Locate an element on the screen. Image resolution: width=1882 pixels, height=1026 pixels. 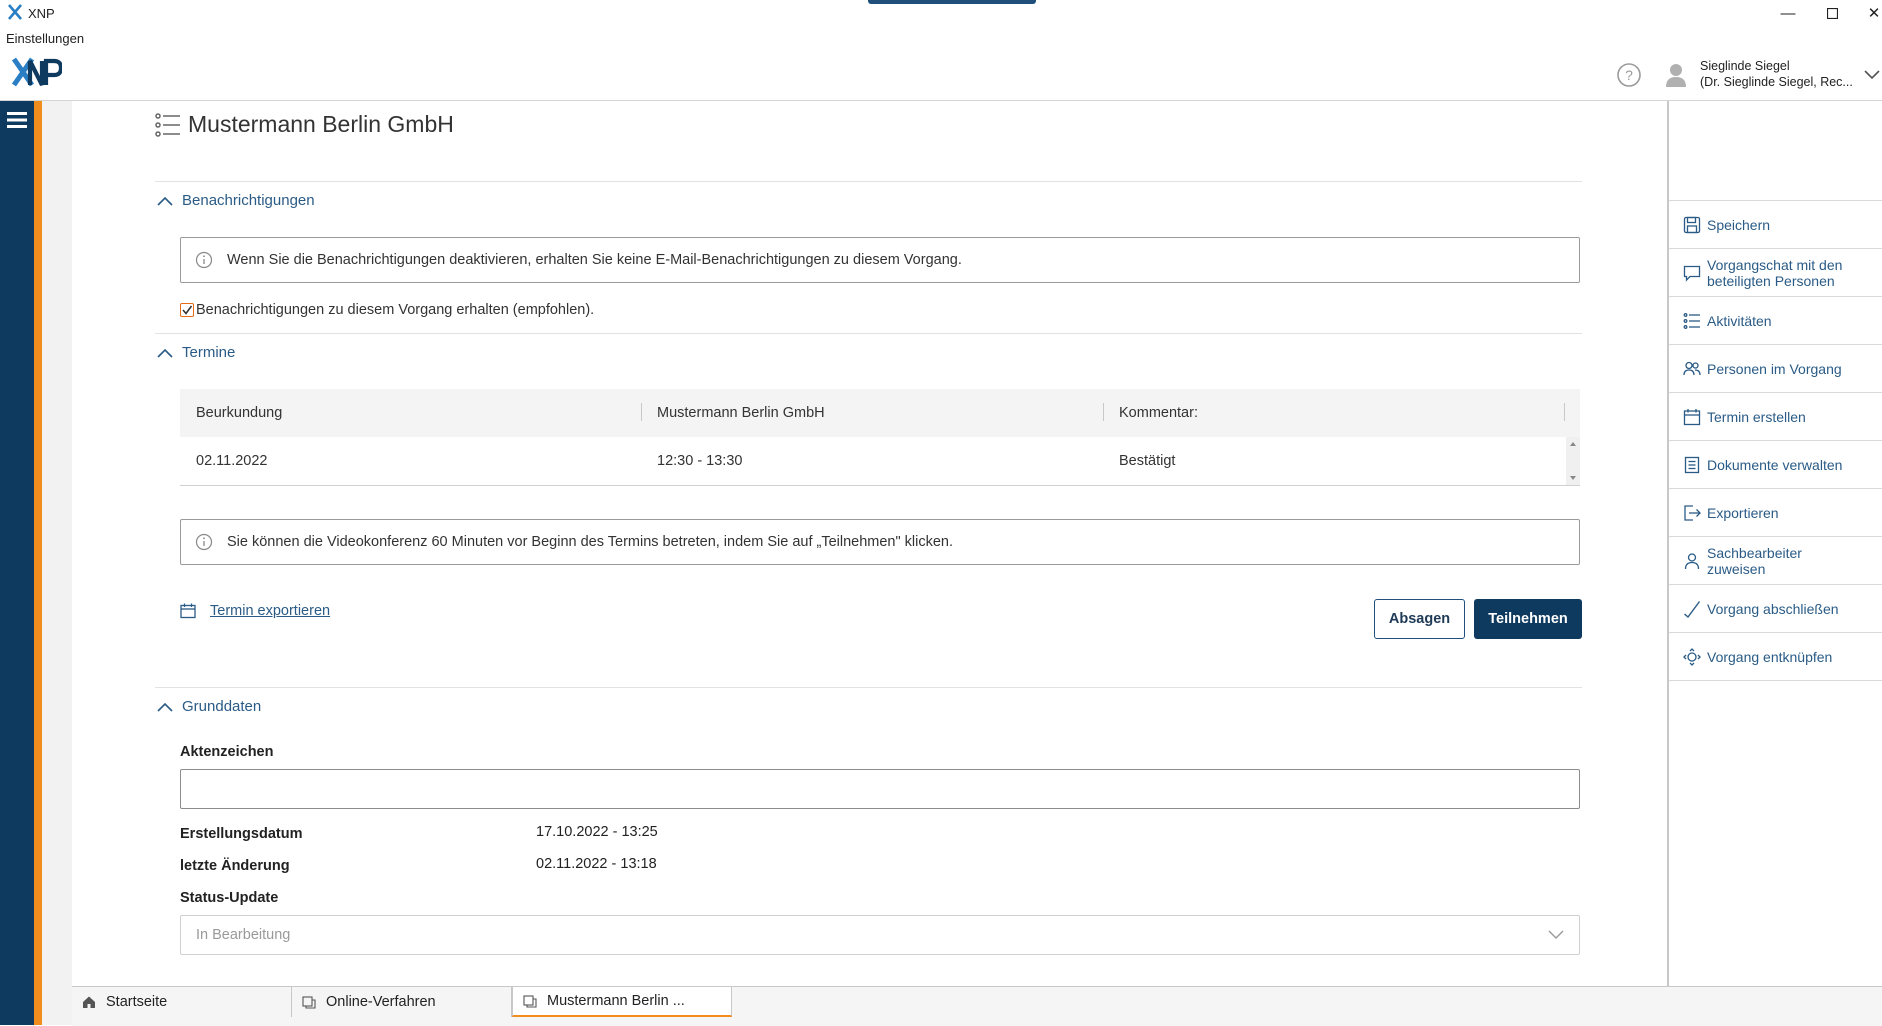
column-header: Beurkundung is located at coordinates (239, 413).